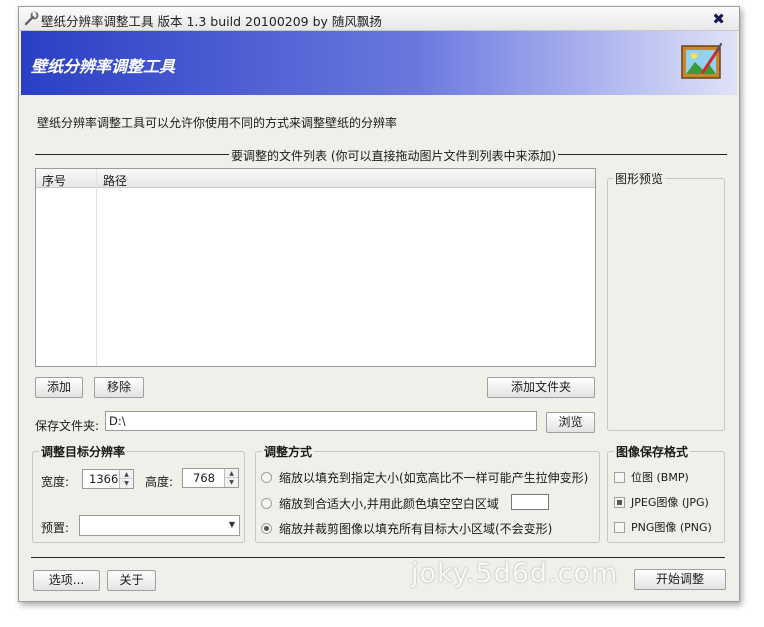 The width and height of the screenshot is (764, 627). I want to click on checkbox-jpg, so click(619, 502).